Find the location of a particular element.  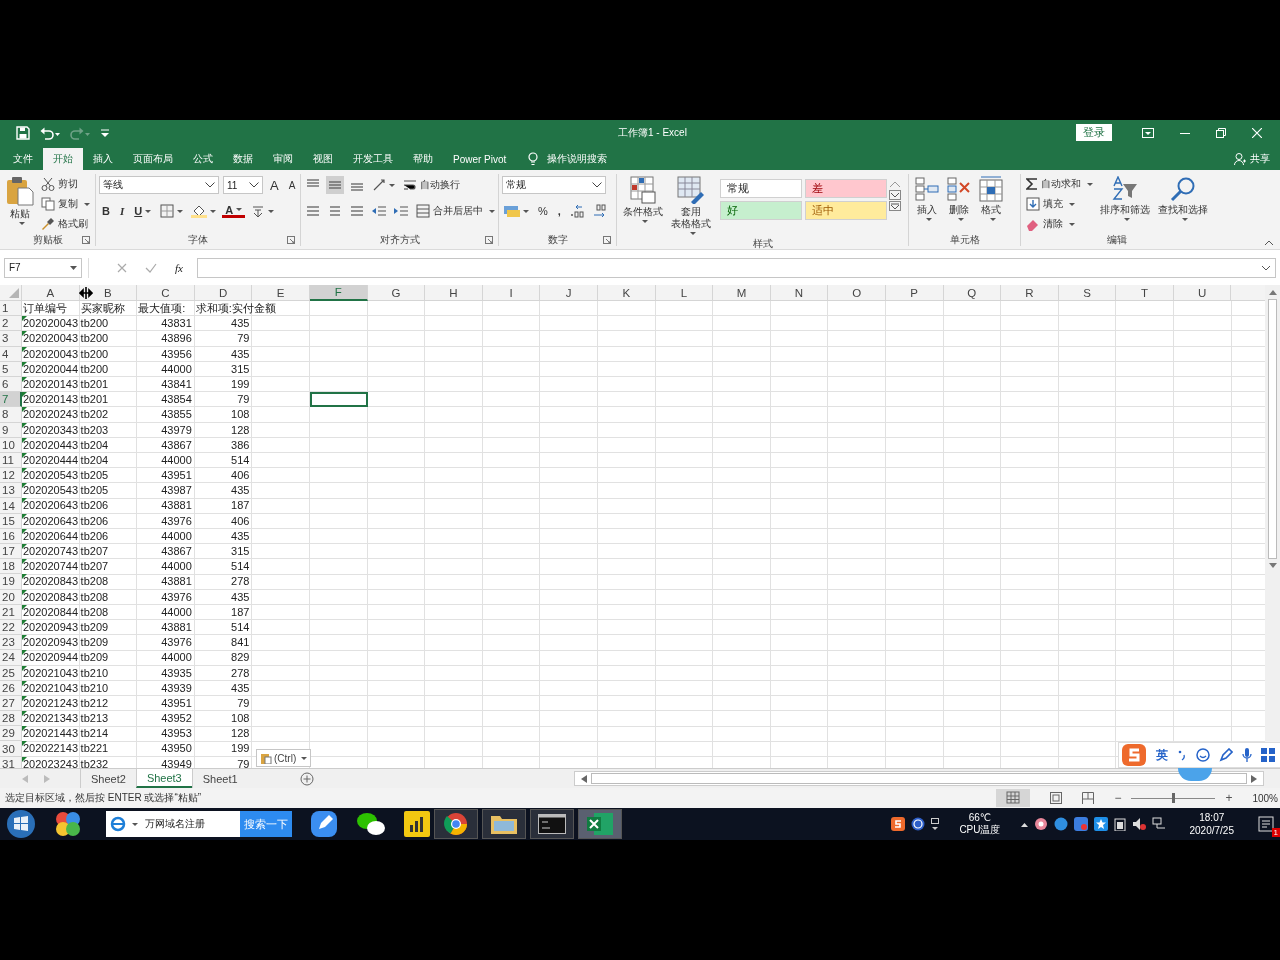

row-header: 29 is located at coordinates (11, 734).